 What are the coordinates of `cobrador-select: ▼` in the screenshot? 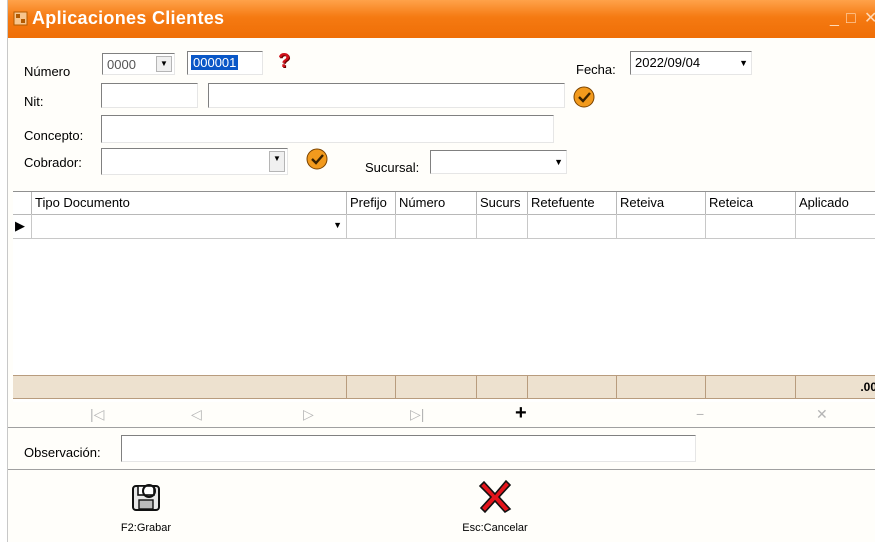 It's located at (194, 161).